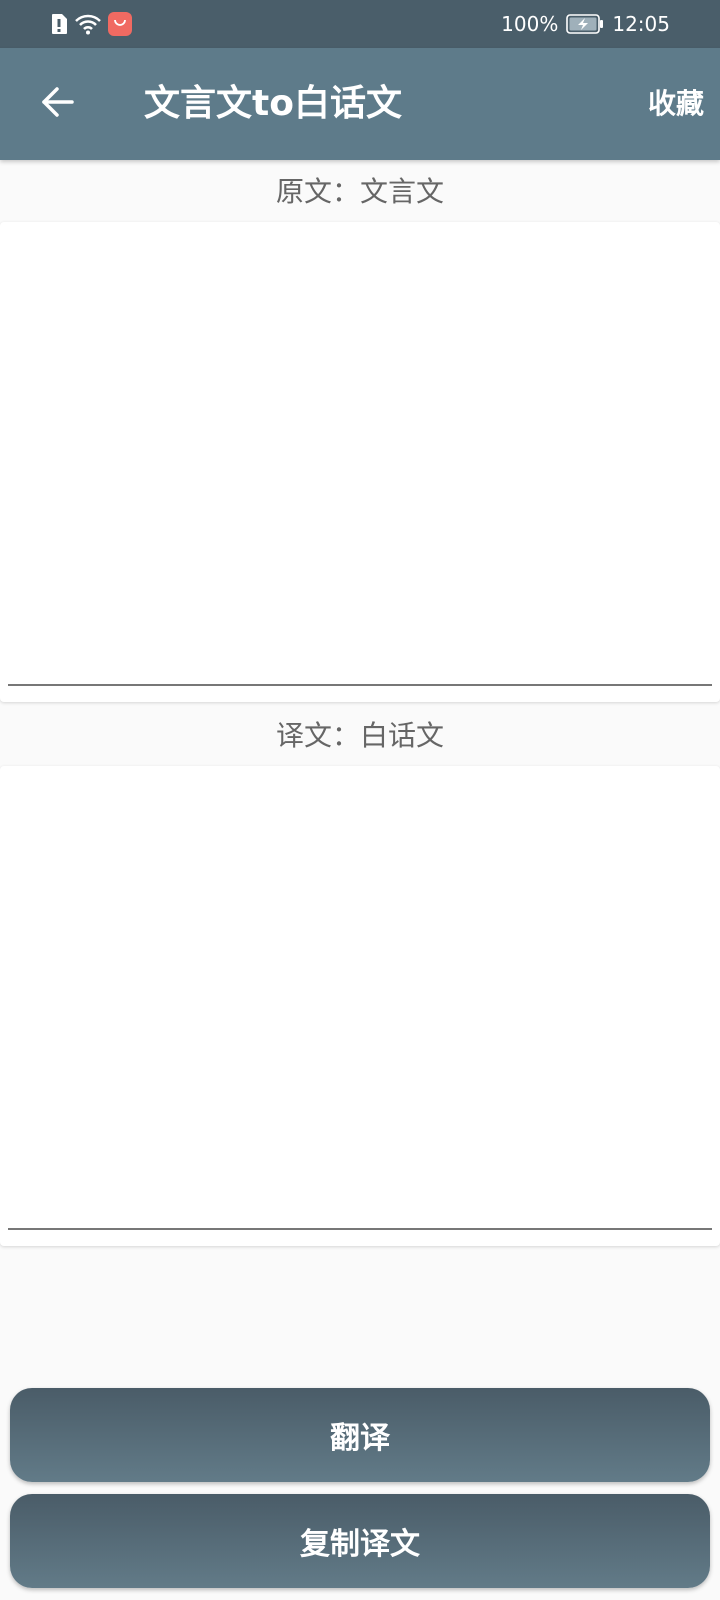 This screenshot has height=1600, width=720. I want to click on source-label: 原文：文言文, so click(359, 191).